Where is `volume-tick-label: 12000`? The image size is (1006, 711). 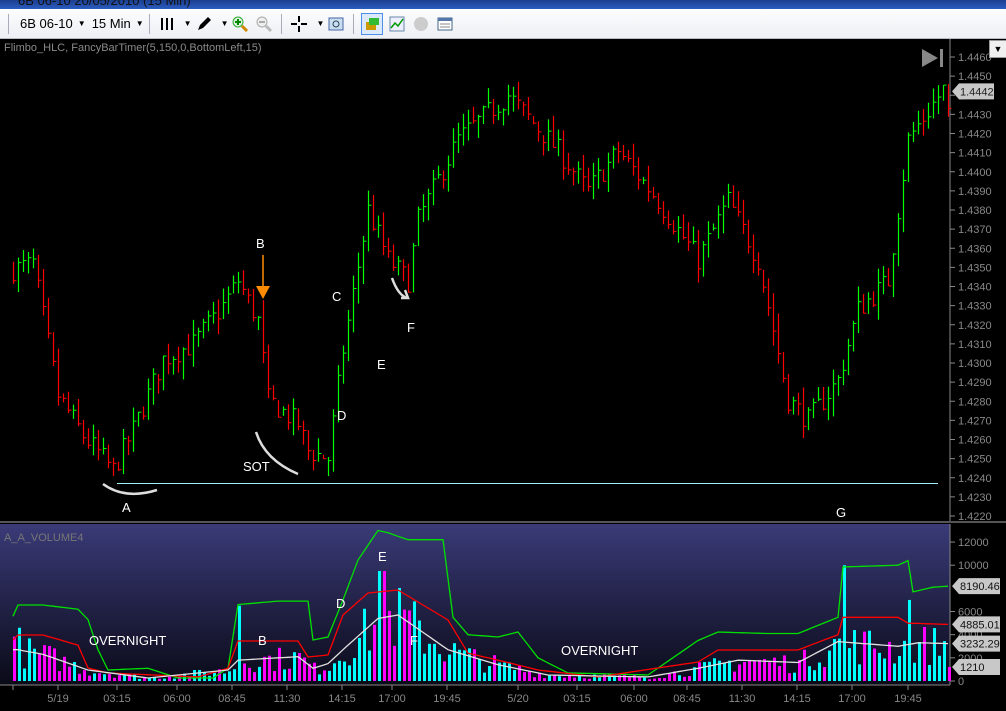
volume-tick-label: 12000 is located at coordinates (973, 543).